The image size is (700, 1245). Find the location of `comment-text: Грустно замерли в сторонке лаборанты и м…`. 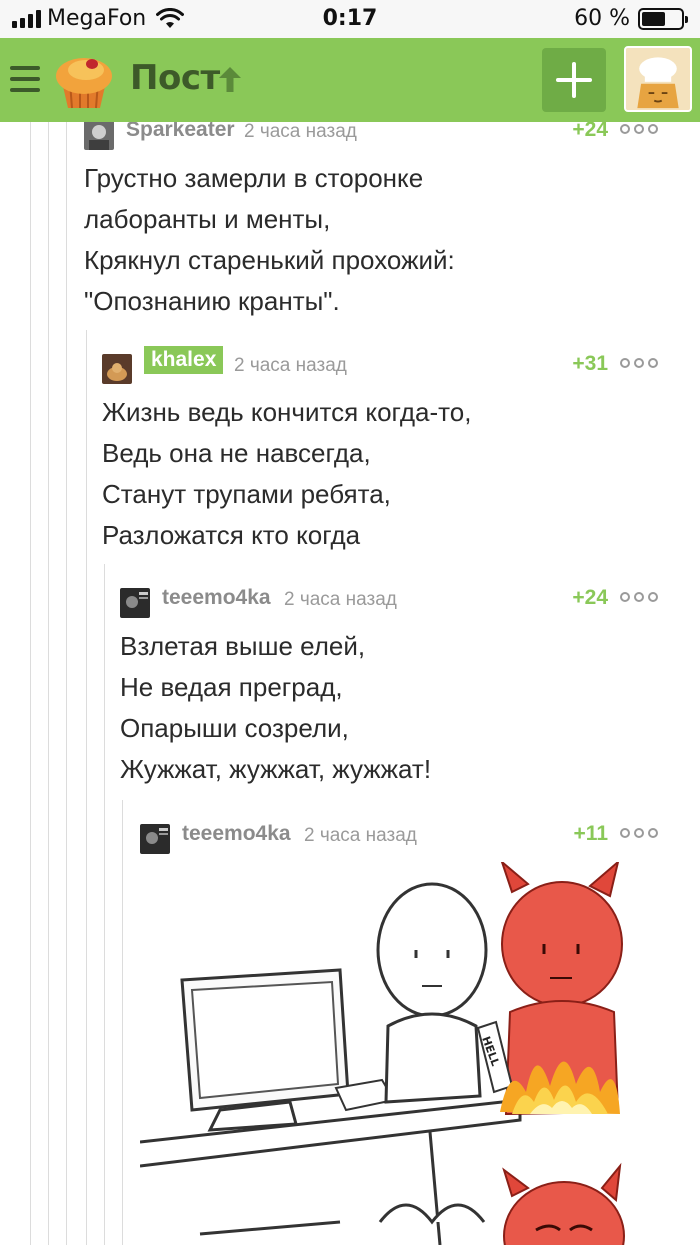

comment-text: Грустно замерли в сторонке лаборанты и м… is located at coordinates (392, 240).